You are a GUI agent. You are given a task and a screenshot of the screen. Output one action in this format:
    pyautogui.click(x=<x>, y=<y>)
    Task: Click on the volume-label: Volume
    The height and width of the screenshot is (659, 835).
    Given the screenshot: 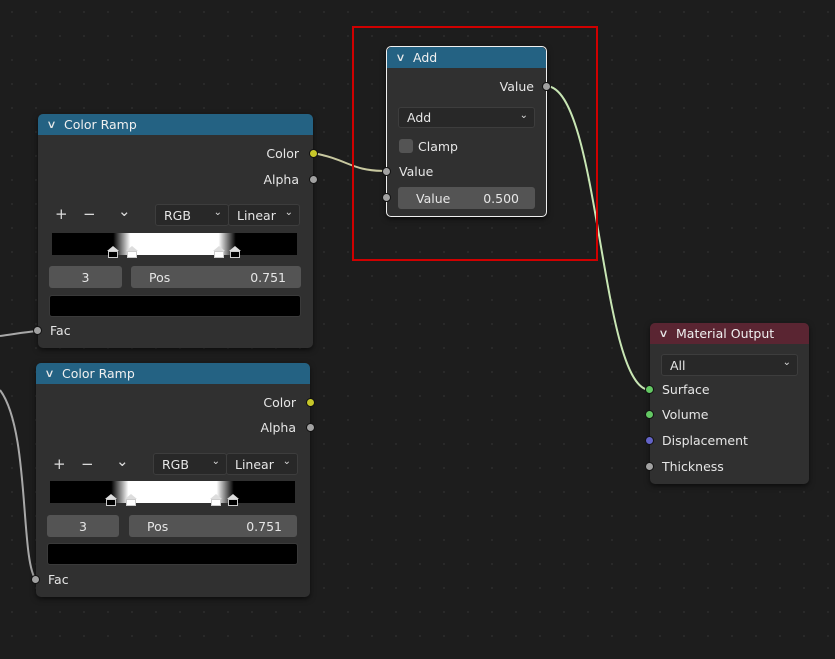 What is the action you would take?
    pyautogui.click(x=685, y=414)
    